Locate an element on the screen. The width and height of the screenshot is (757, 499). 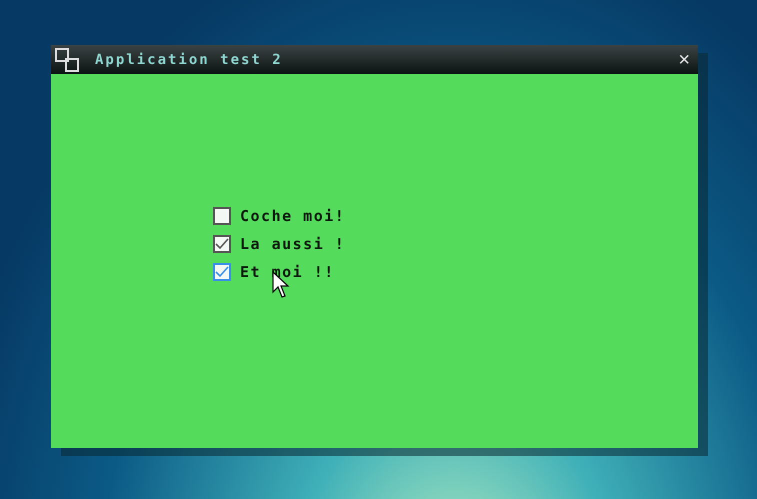
close-button: × is located at coordinates (684, 60).